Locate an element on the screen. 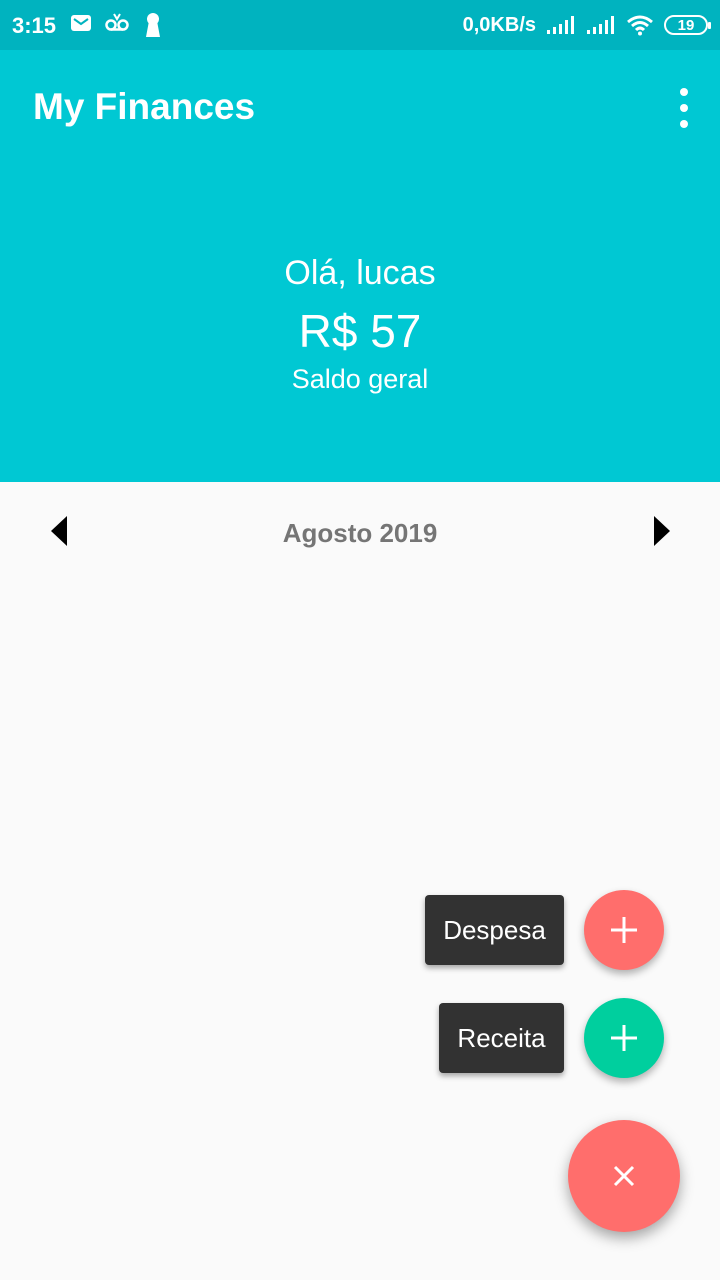 The image size is (720, 1280). greeting: Olá, lucas is located at coordinates (360, 273).